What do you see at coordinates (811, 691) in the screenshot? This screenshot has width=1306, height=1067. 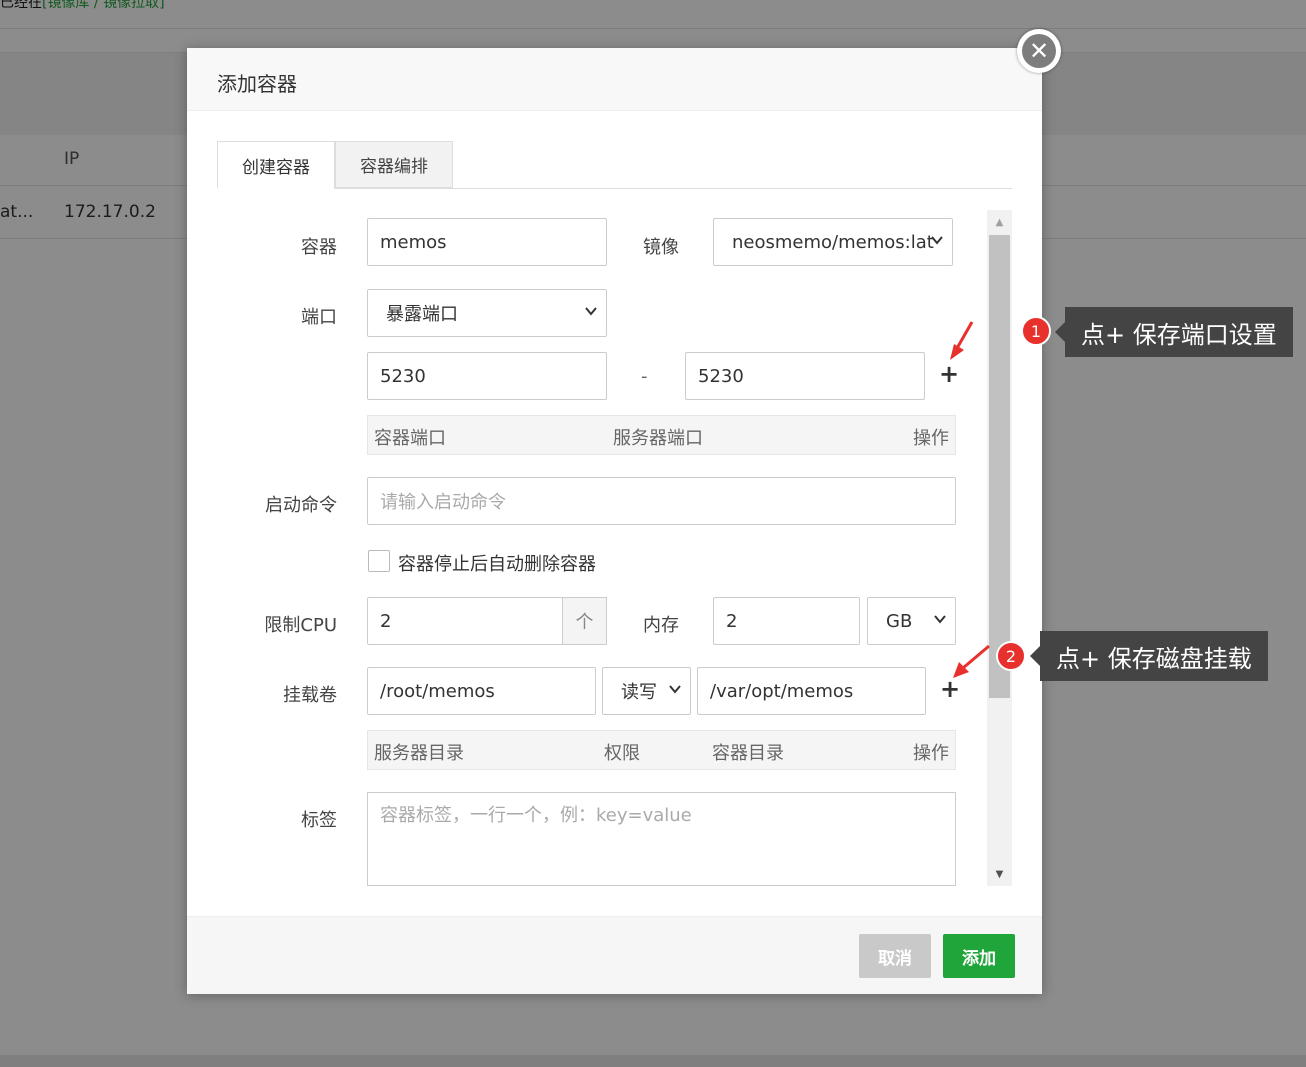 I see `volume-container-path-input: /var/opt/memos` at bounding box center [811, 691].